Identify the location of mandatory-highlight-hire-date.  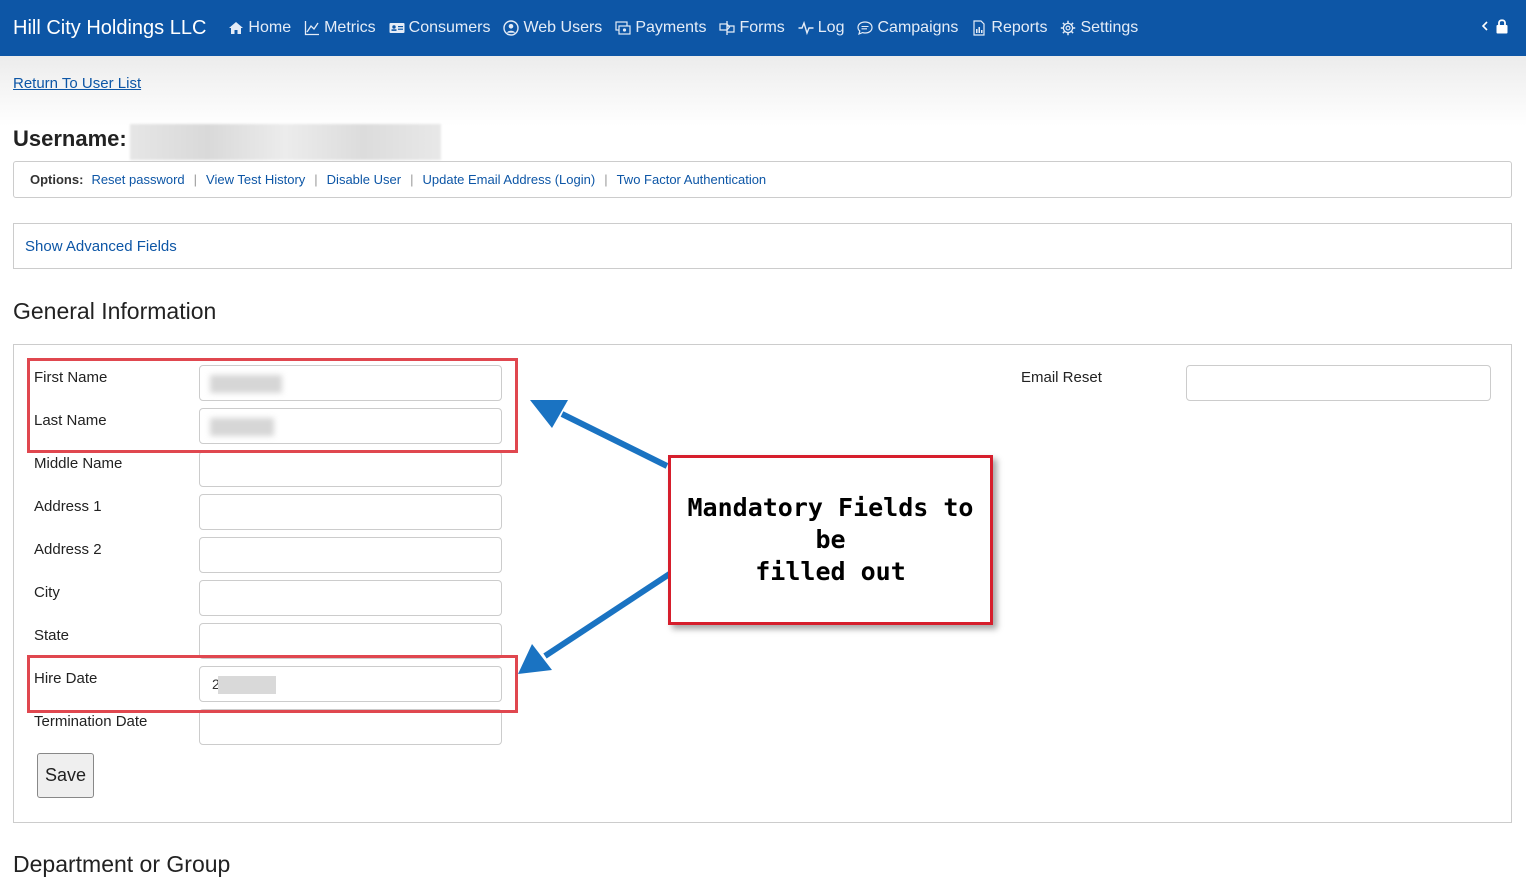
(272, 684).